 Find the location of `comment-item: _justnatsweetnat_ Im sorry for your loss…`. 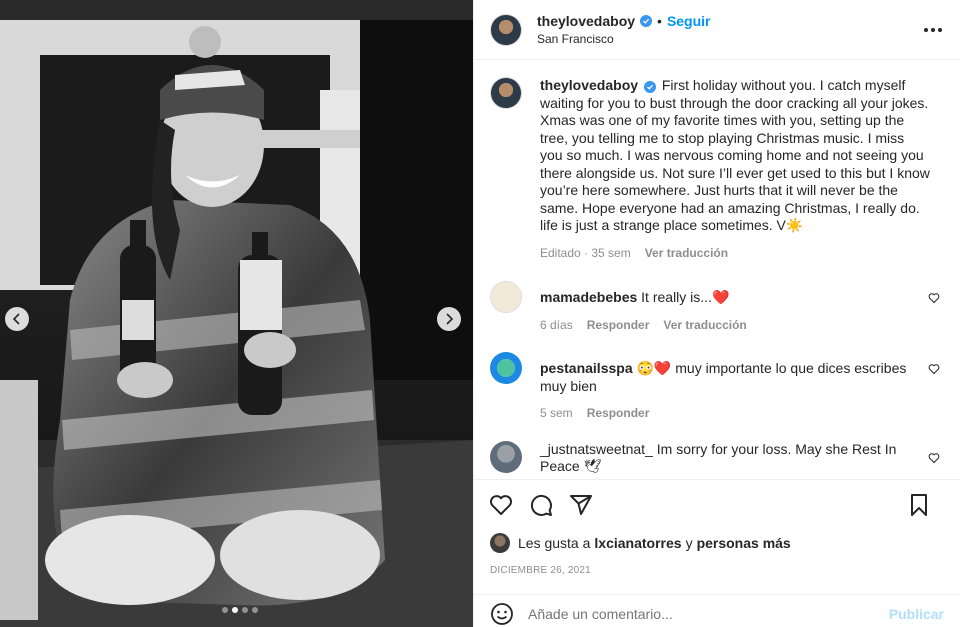

comment-item: _justnatsweetnat_ Im sorry for your loss… is located at coordinates (717, 458).